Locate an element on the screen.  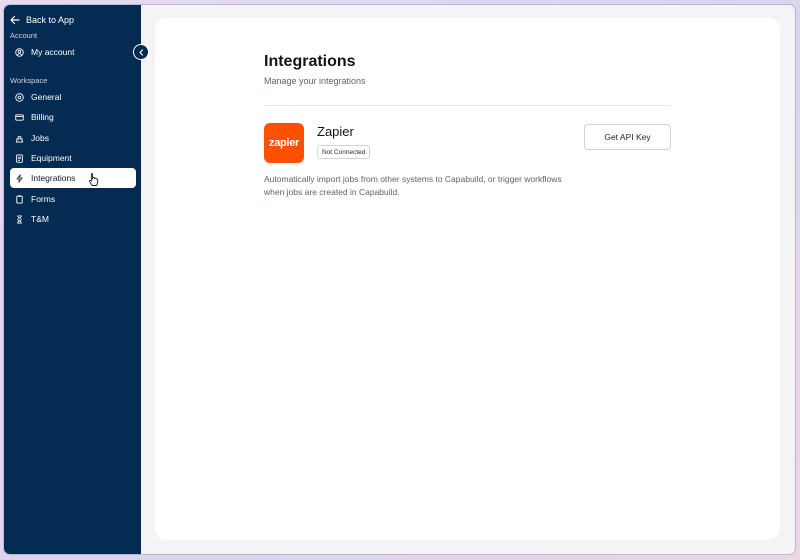
divider is located at coordinates (467, 105).